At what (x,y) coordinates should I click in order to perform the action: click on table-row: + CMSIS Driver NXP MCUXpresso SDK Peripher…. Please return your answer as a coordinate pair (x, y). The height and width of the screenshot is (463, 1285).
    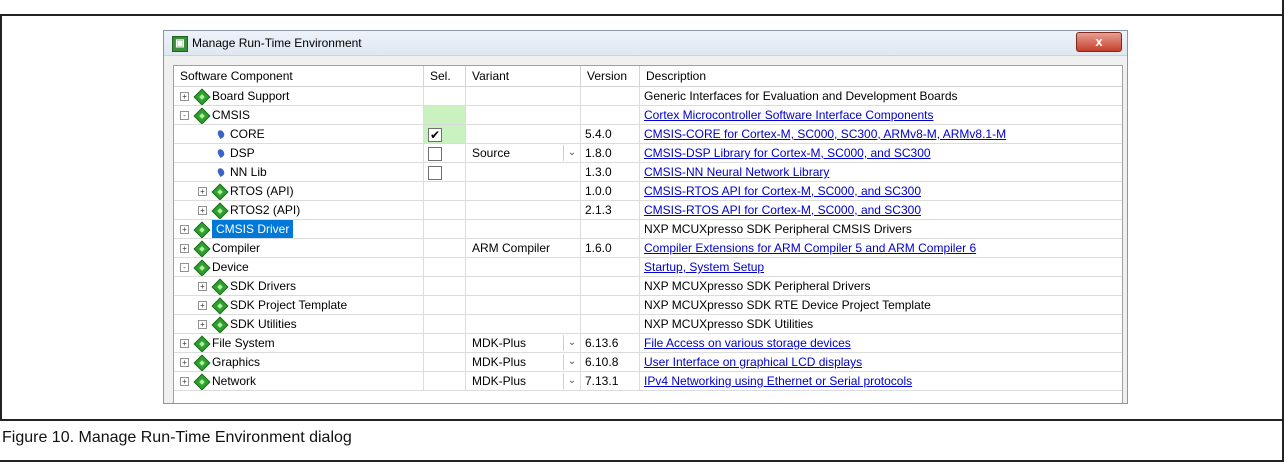
    Looking at the image, I should click on (648, 229).